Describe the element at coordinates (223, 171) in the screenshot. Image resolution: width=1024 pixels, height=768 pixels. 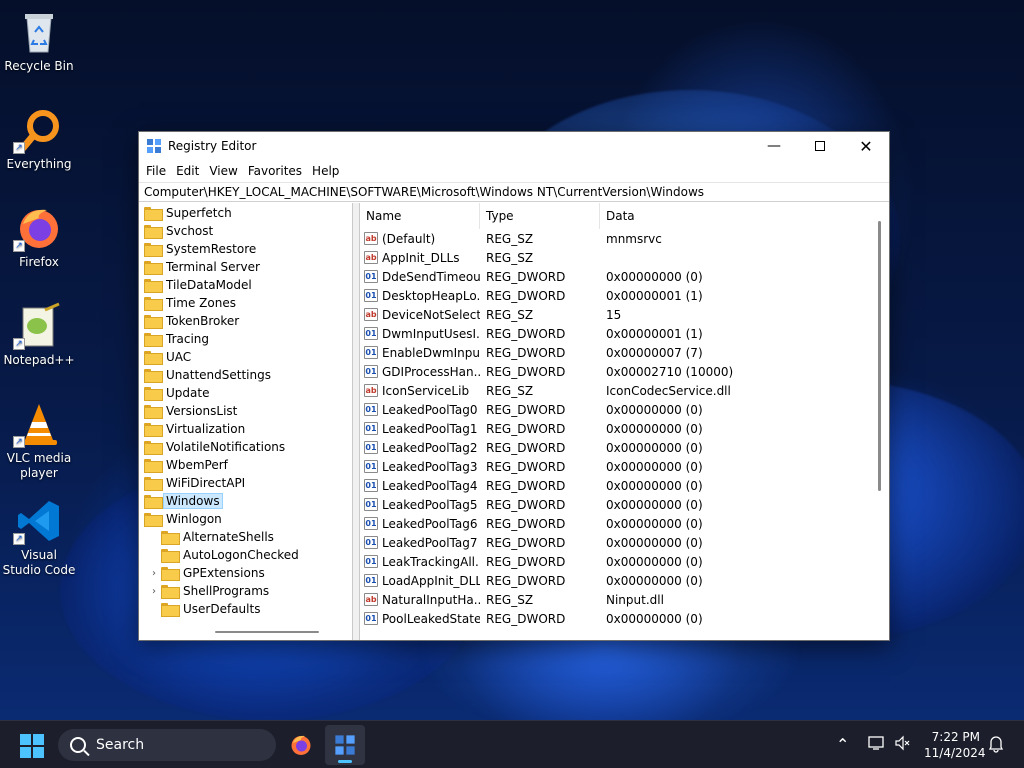
I see `menu-view: View` at that location.